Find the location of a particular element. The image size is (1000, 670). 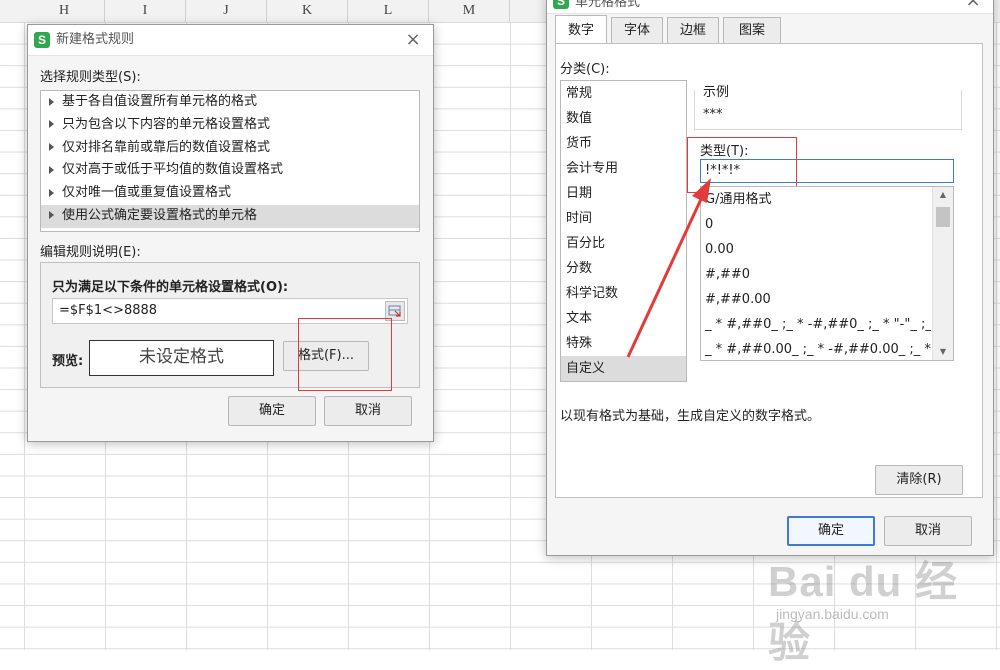

rule-type-label: 基于各自值设置所有单元格的格式 is located at coordinates (160, 101).